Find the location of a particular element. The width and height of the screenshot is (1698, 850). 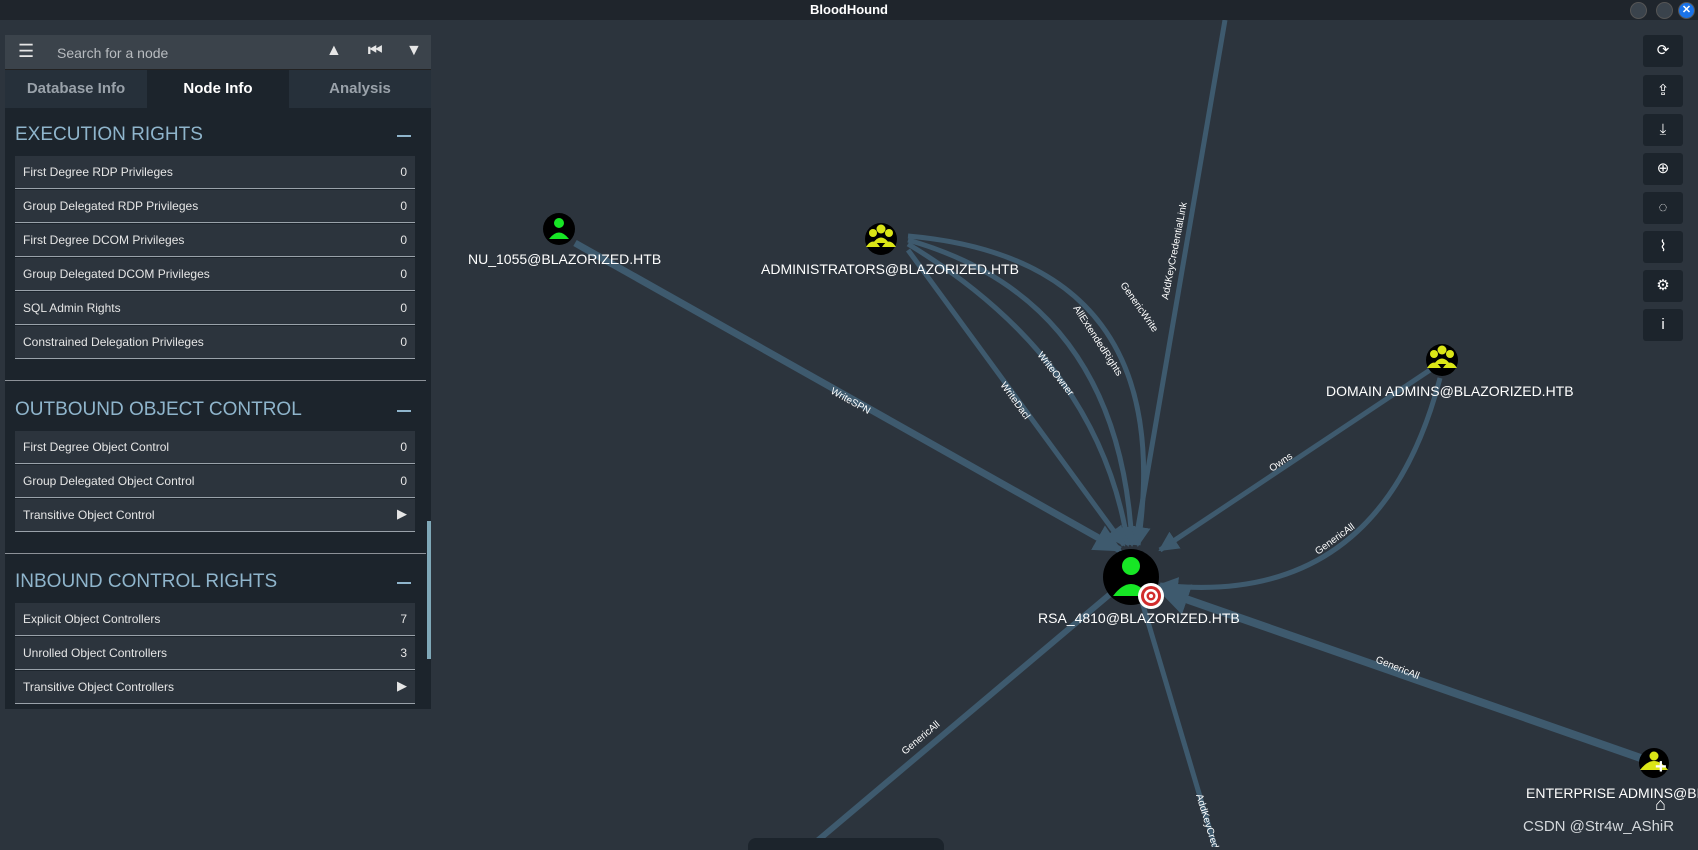

edge-genericall-da is located at coordinates (1300, 487).